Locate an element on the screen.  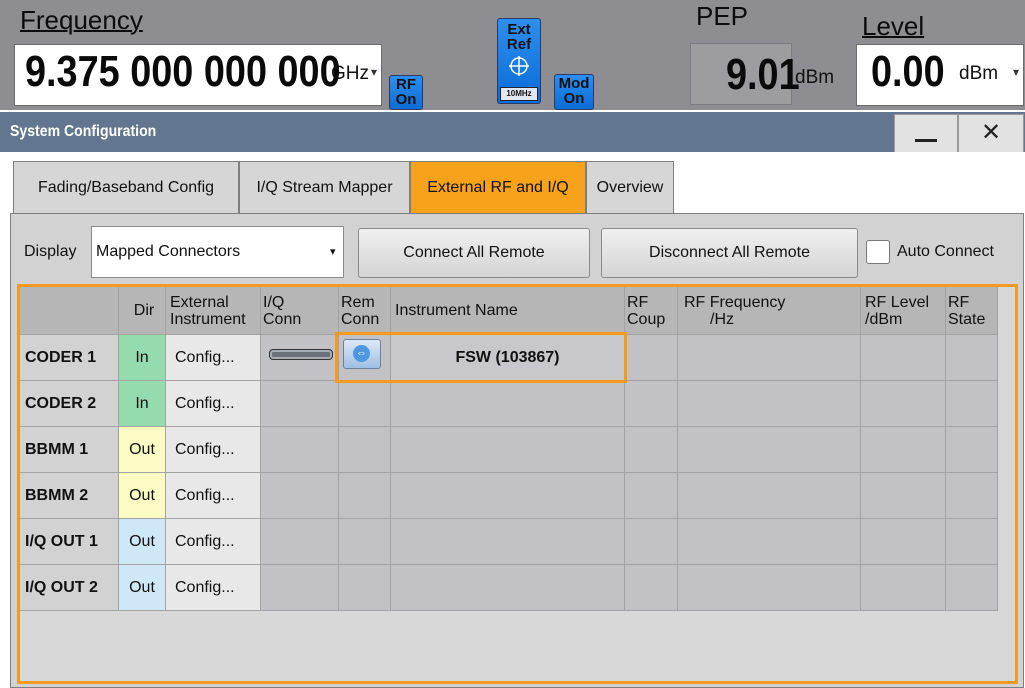
tab-fading-baseband-config: Fading/Baseband Config is located at coordinates (126, 187).